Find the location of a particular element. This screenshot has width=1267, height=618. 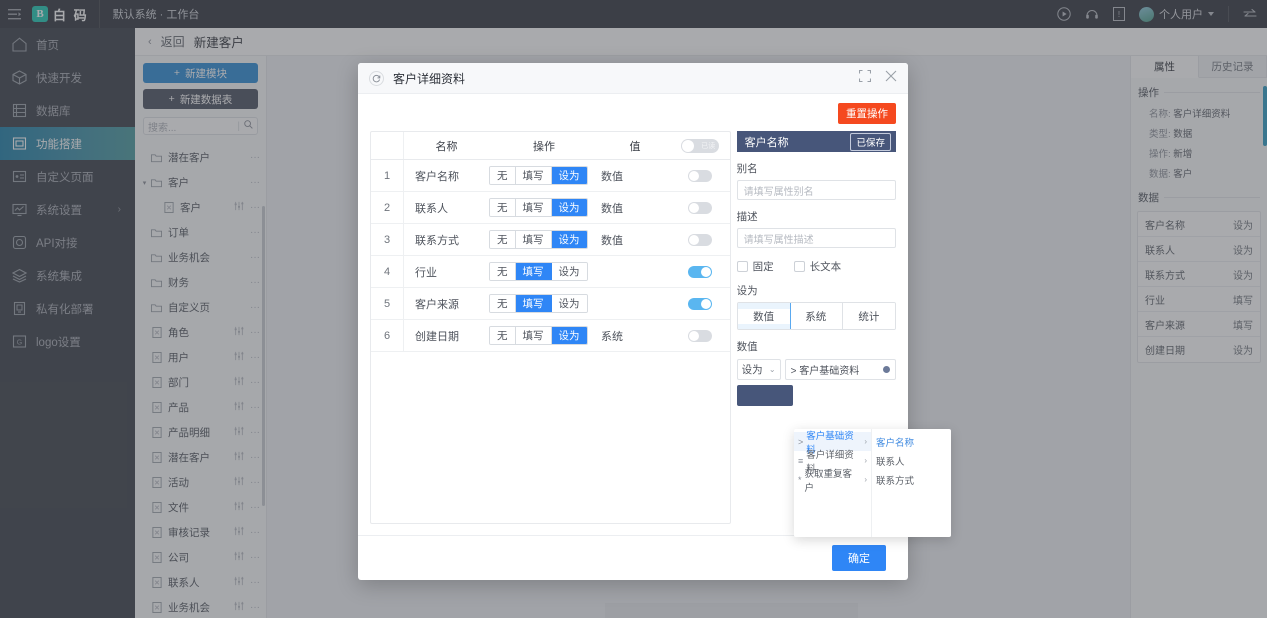

row-field-name: 联系方式 is located at coordinates (437, 240).